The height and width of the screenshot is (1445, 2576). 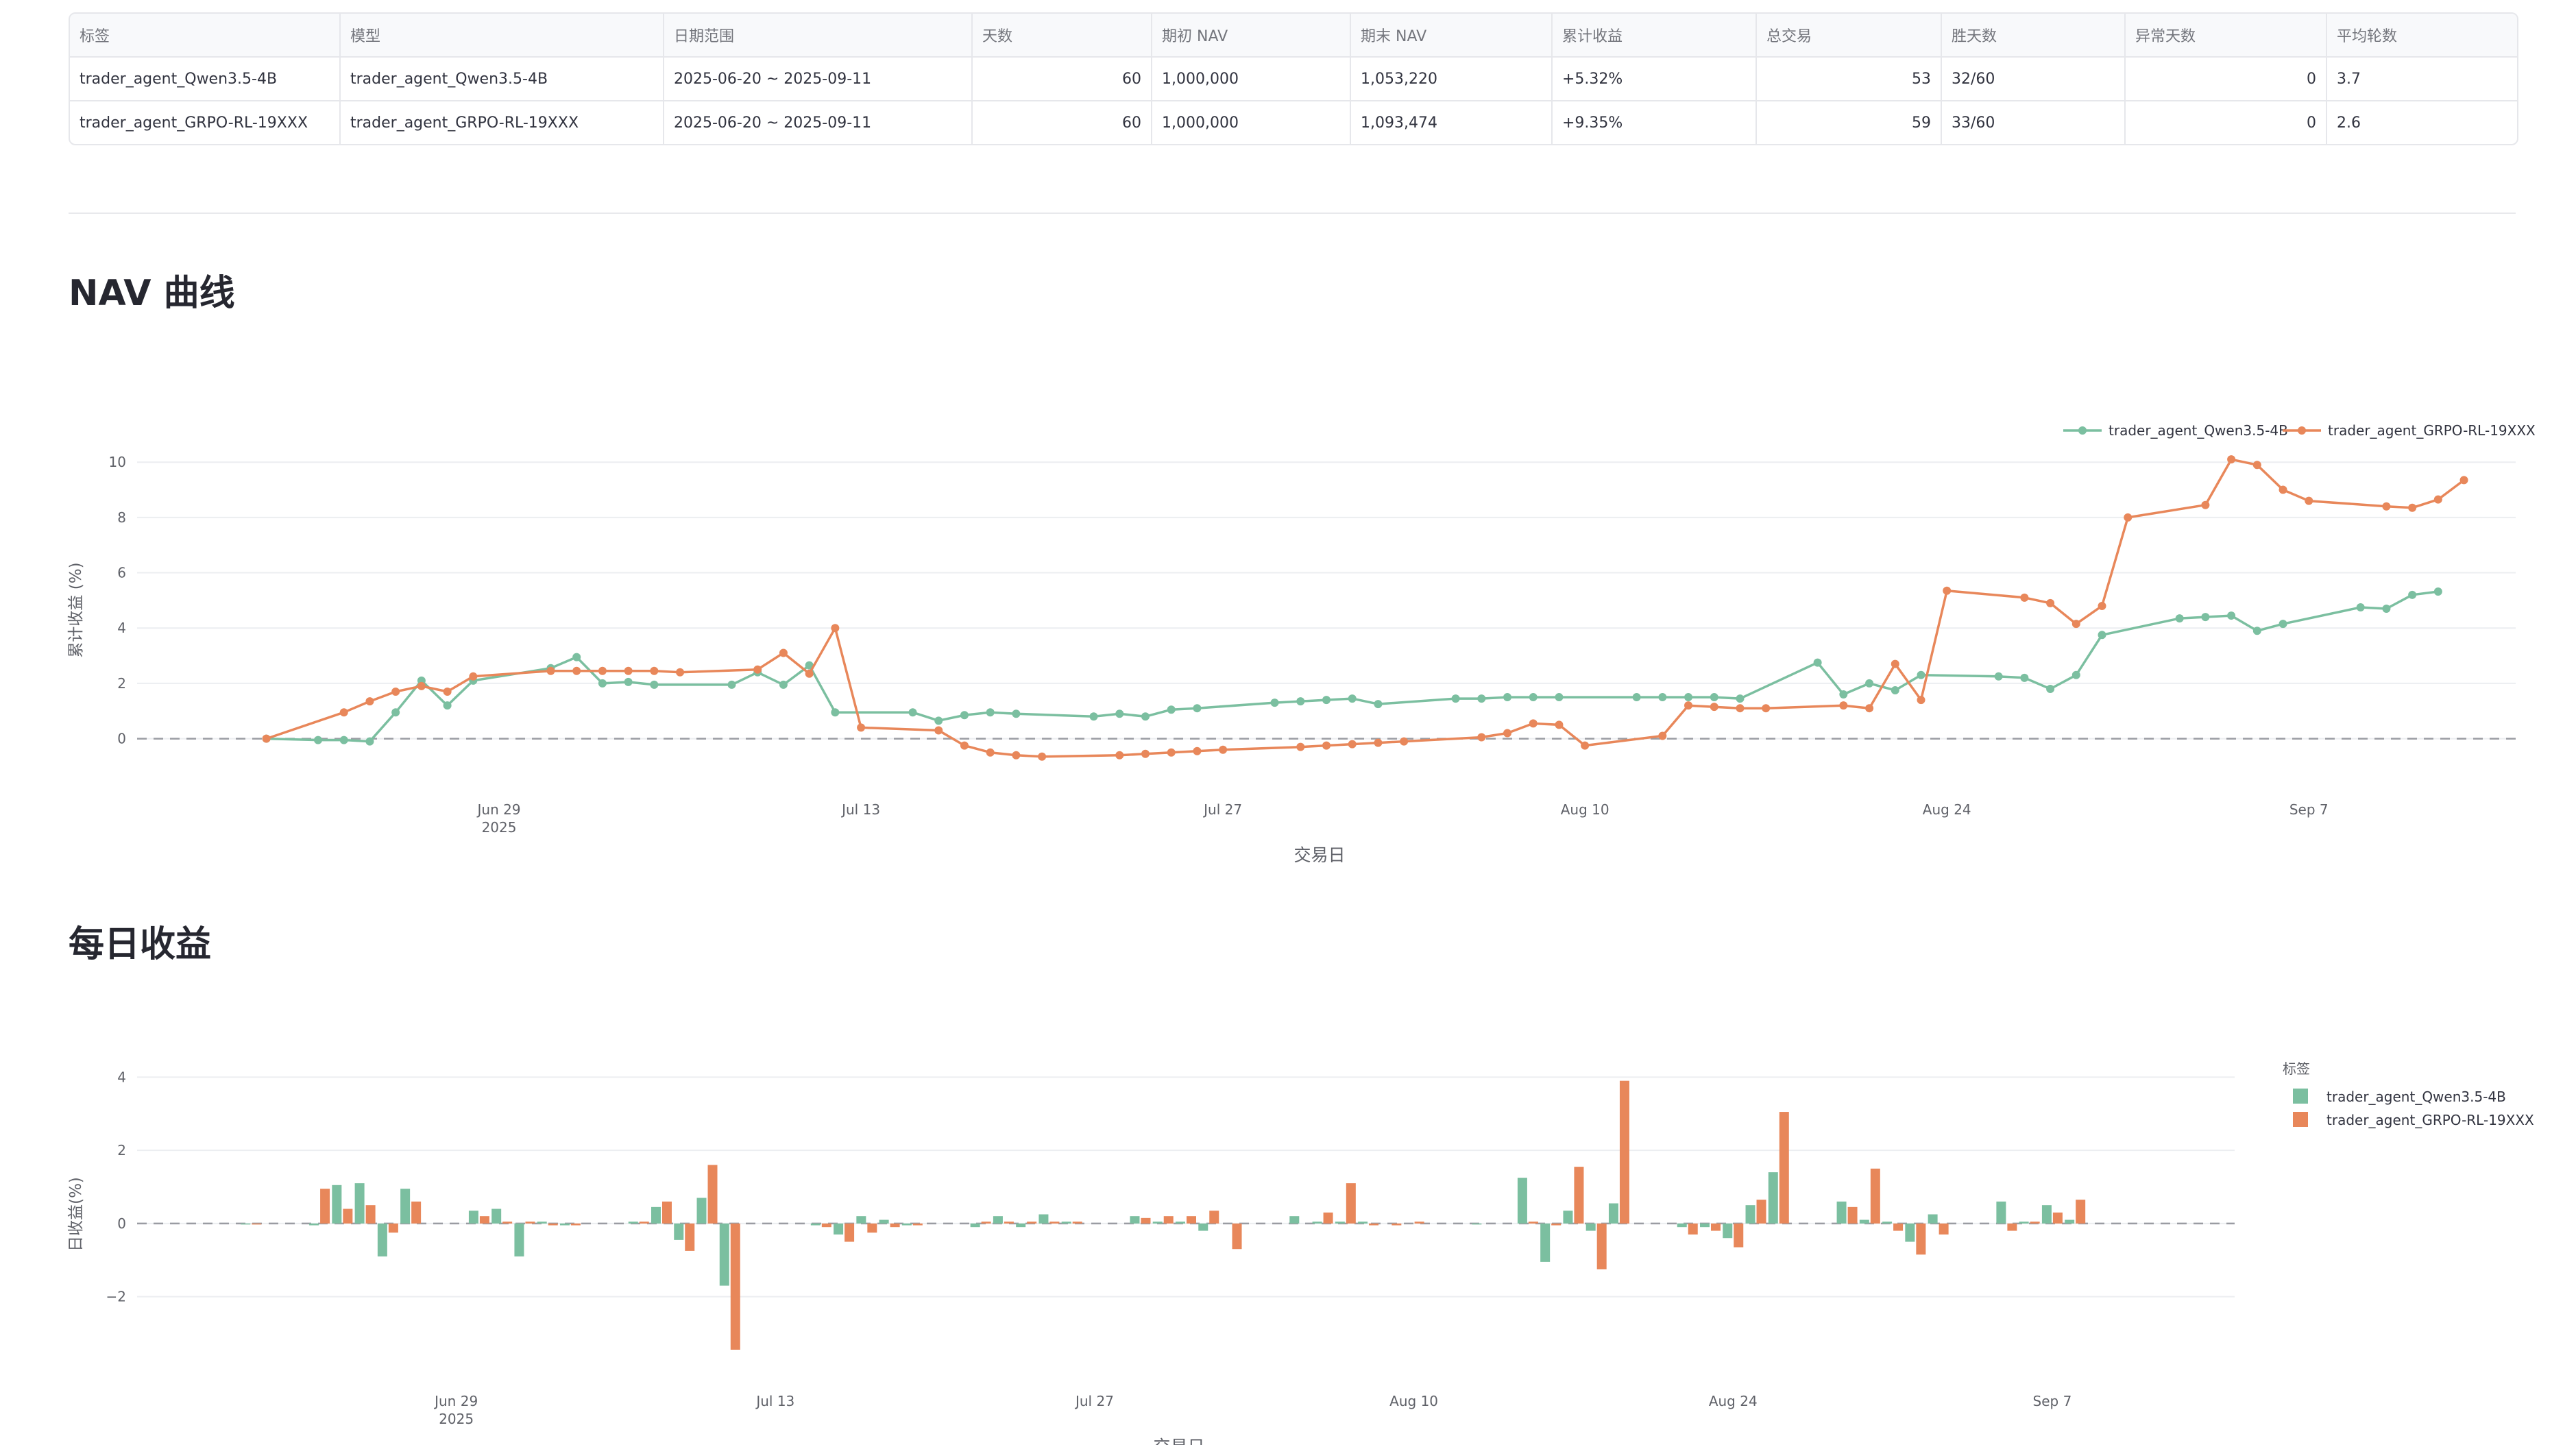 What do you see at coordinates (76, 1214) in the screenshot?
I see `y-axis-title: 日收益(%)` at bounding box center [76, 1214].